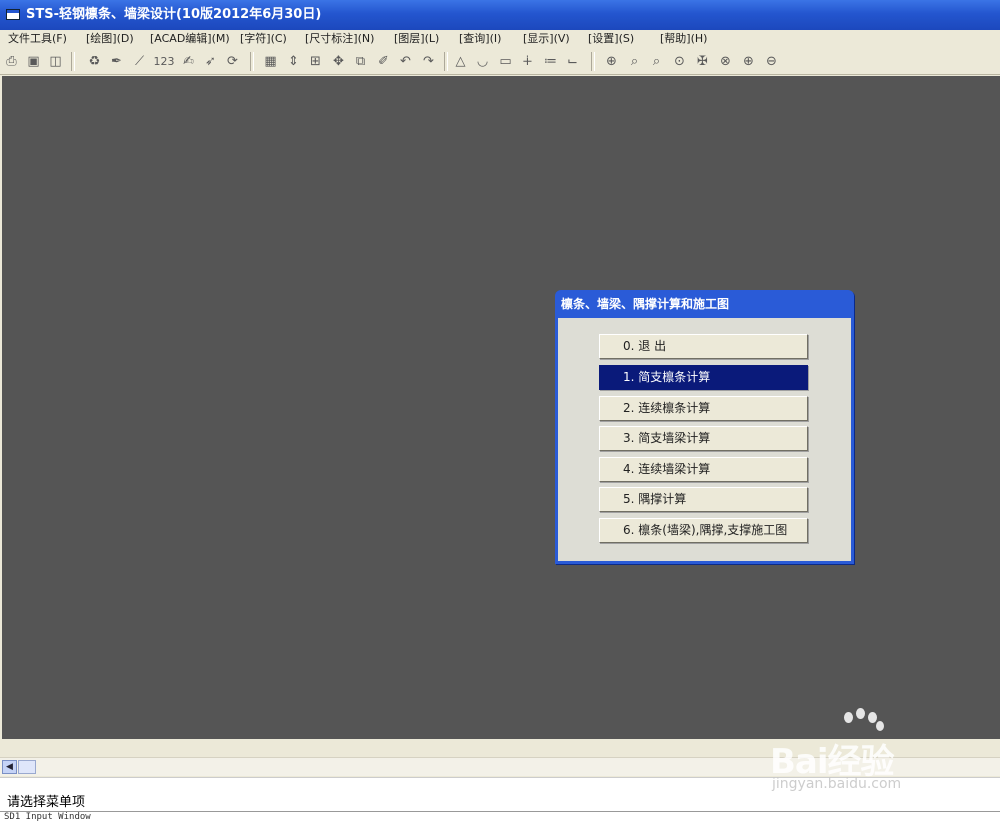  What do you see at coordinates (33, 61) in the screenshot?
I see `save-icon: ▣` at bounding box center [33, 61].